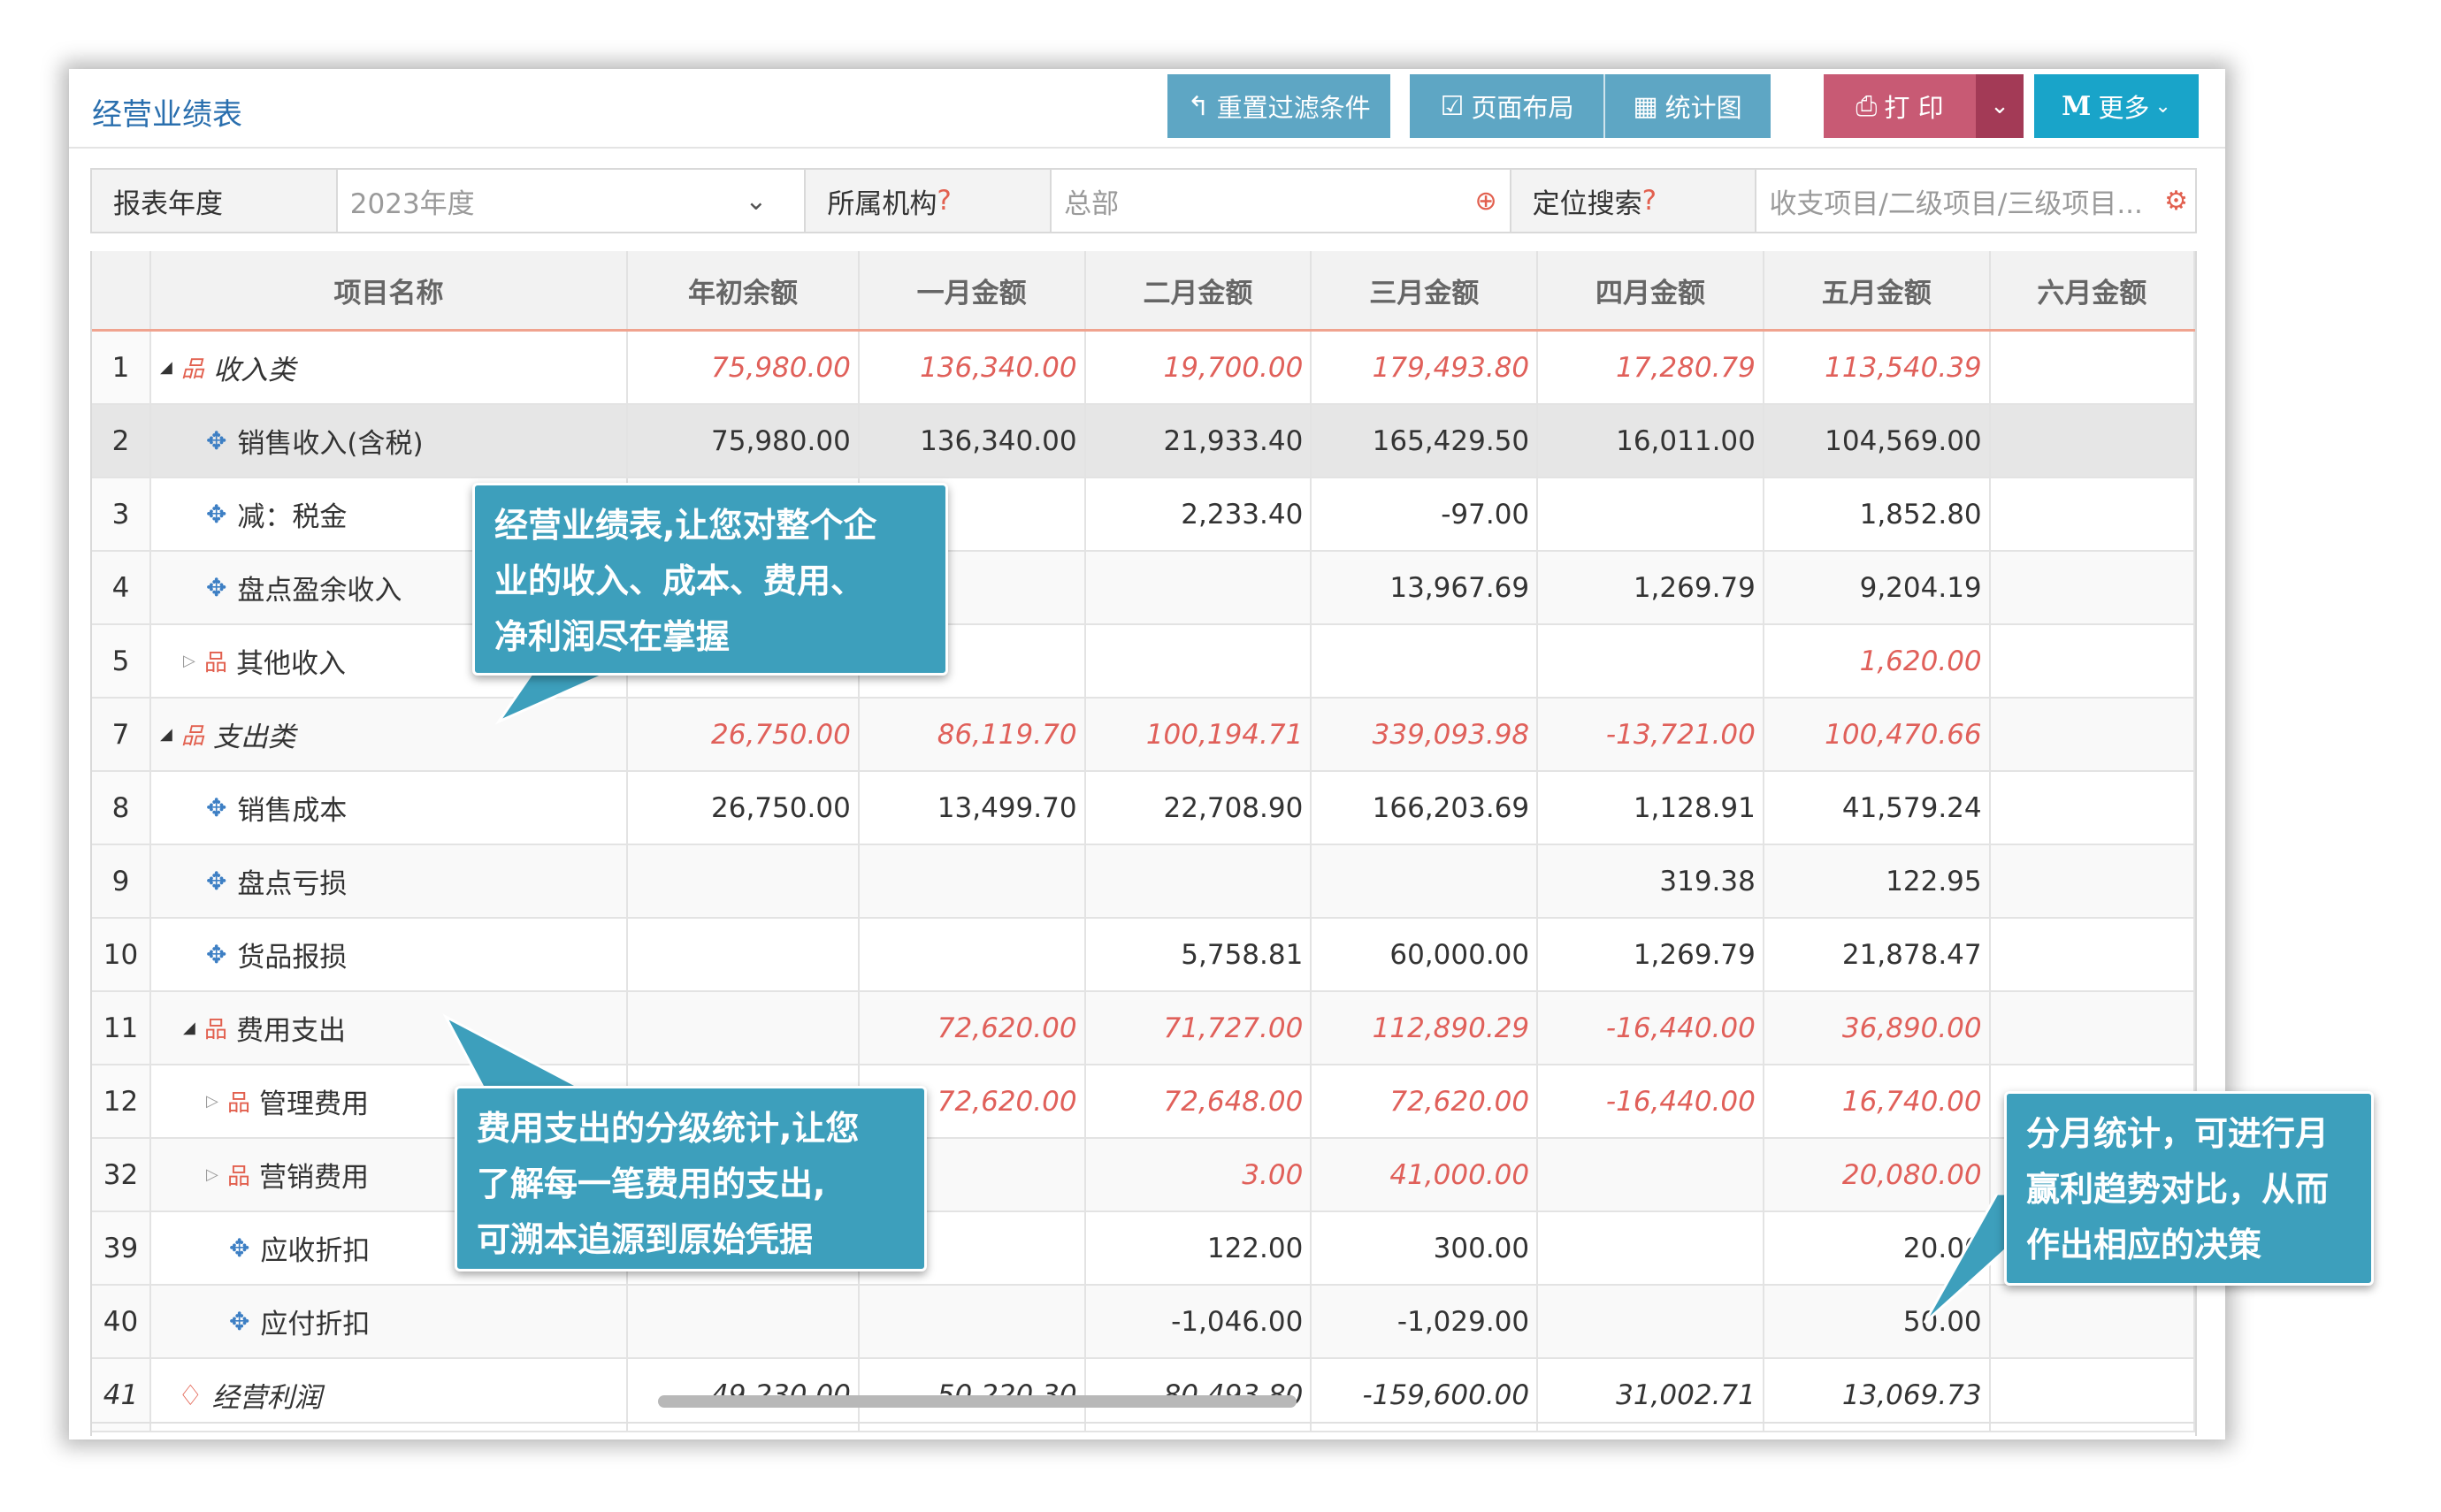 This screenshot has height=1512, width=2441. What do you see at coordinates (1198, 1028) in the screenshot?
I see `amount-cell: 71,727.00` at bounding box center [1198, 1028].